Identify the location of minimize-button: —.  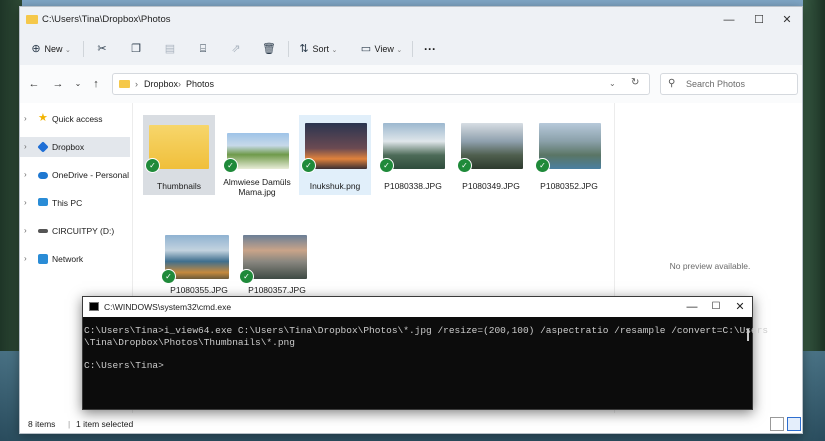
(729, 20).